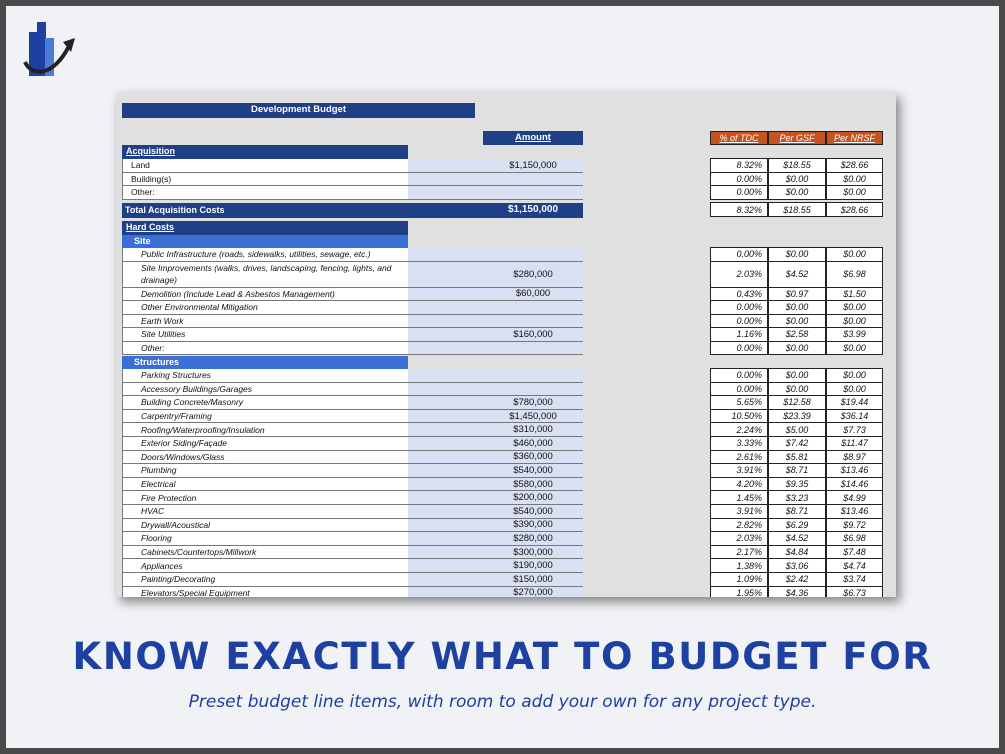 This screenshot has height=754, width=1005. Describe the element at coordinates (854, 165) in the screenshot. I see `ratio-cell-nrsf: $28.66` at that location.